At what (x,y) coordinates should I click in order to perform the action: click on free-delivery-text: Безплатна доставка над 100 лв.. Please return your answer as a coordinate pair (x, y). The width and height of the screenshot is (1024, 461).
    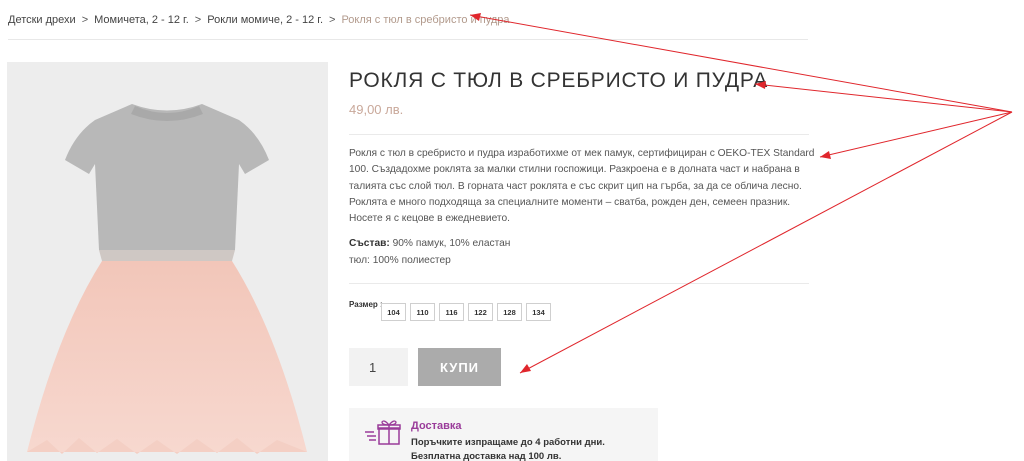
    Looking at the image, I should click on (486, 456).